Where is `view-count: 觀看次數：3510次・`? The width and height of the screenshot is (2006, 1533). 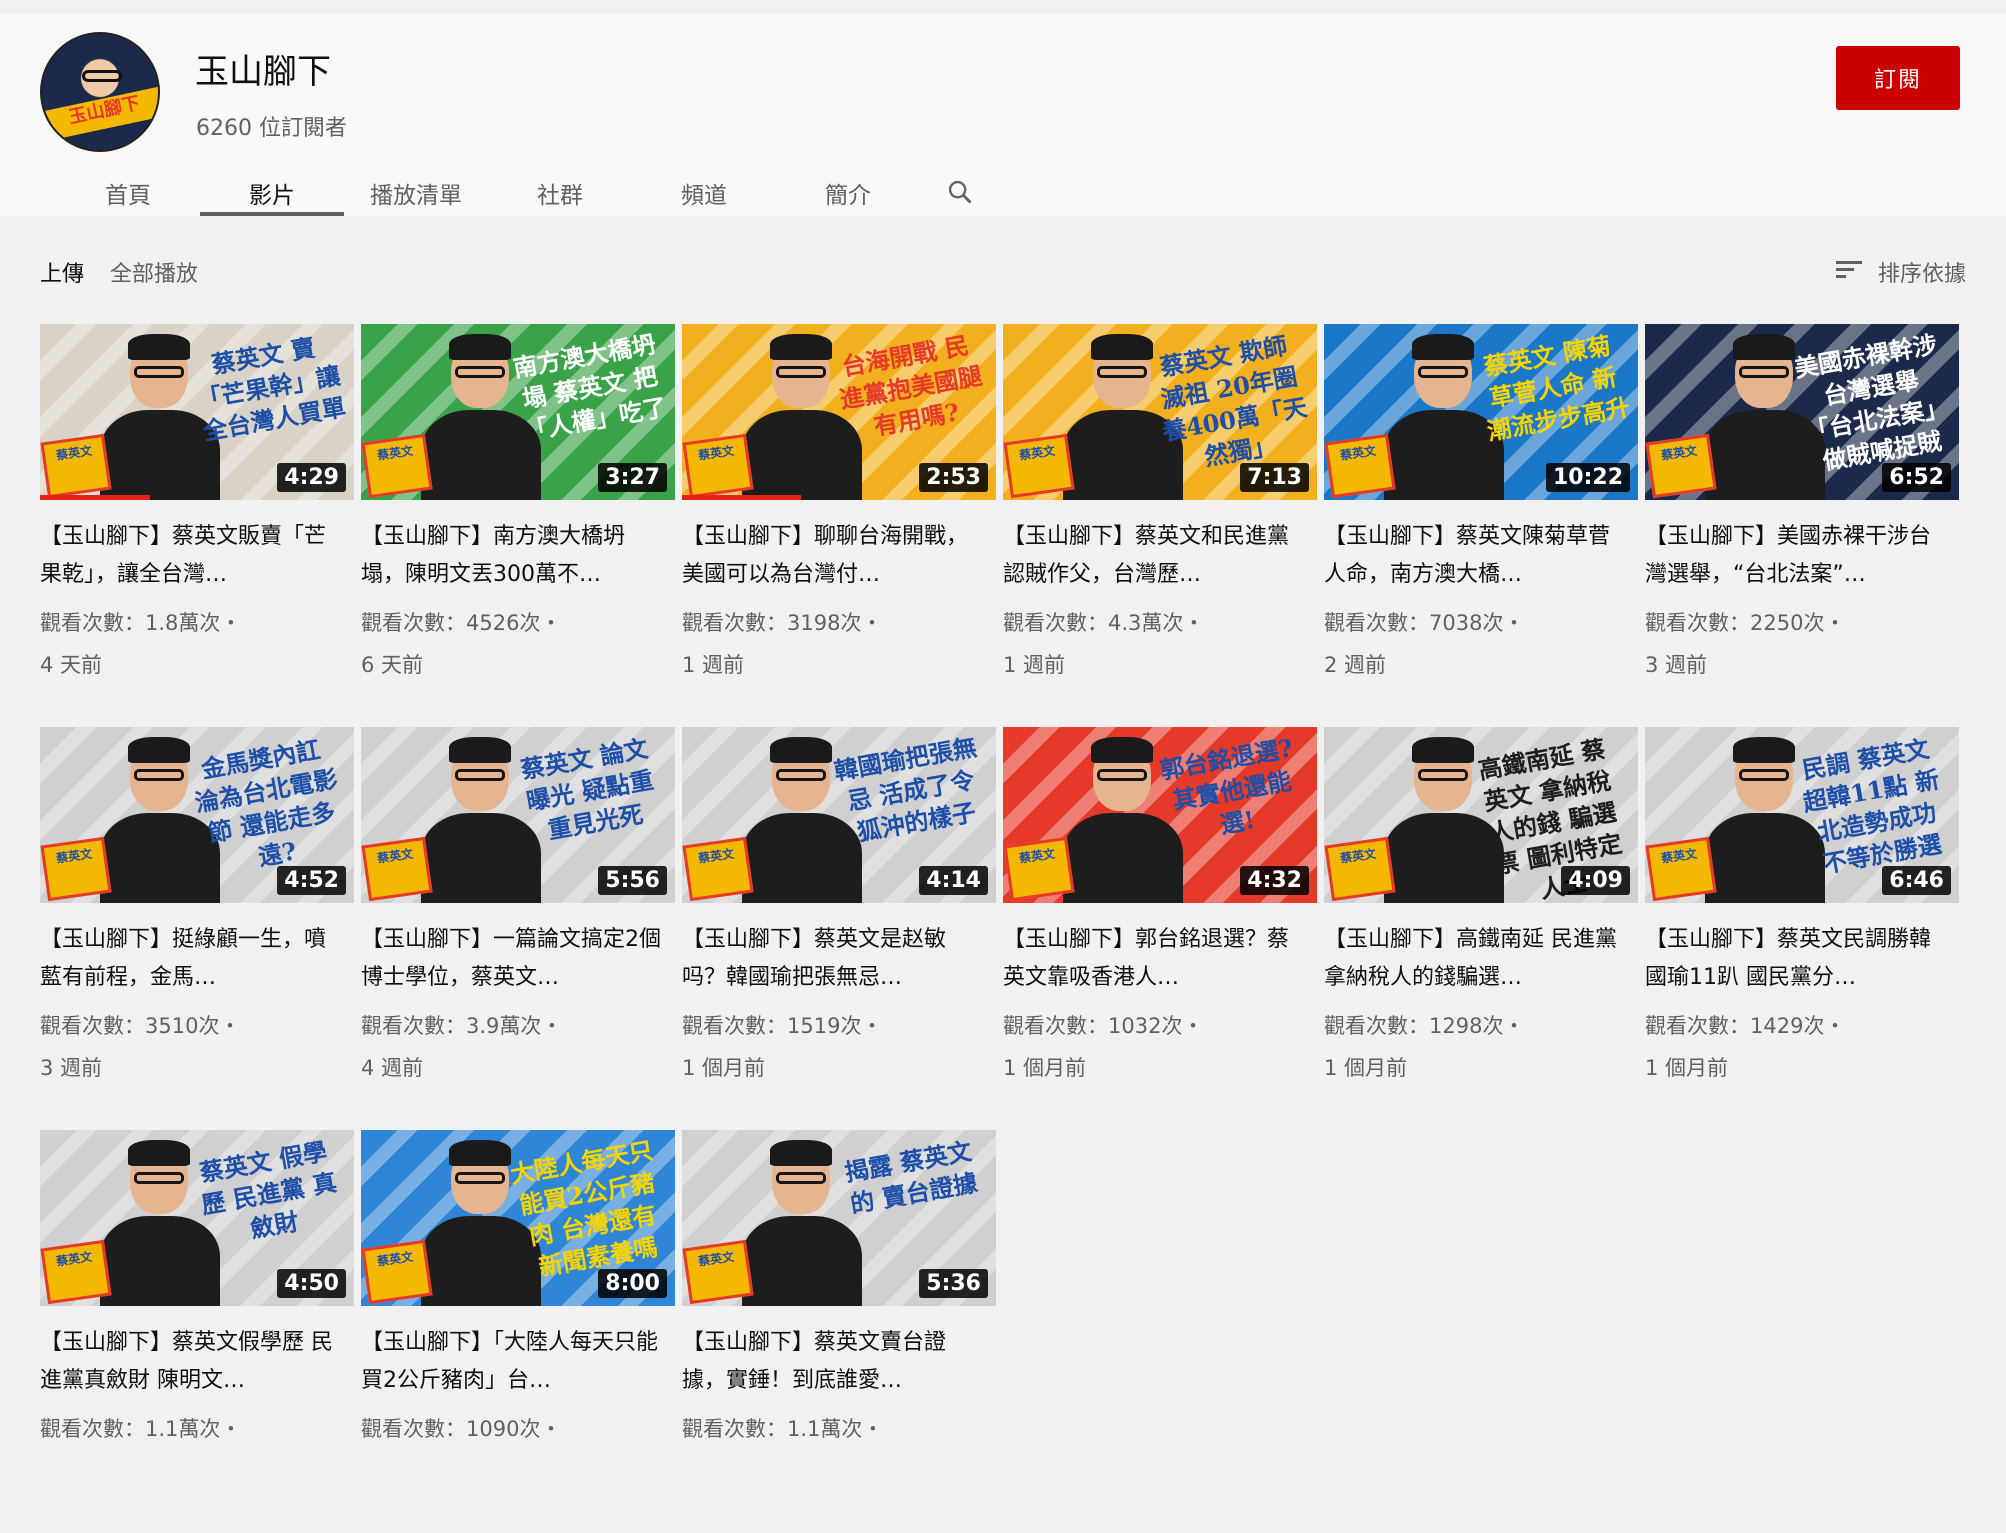 view-count: 觀看次數：3510次・ is located at coordinates (140, 1026).